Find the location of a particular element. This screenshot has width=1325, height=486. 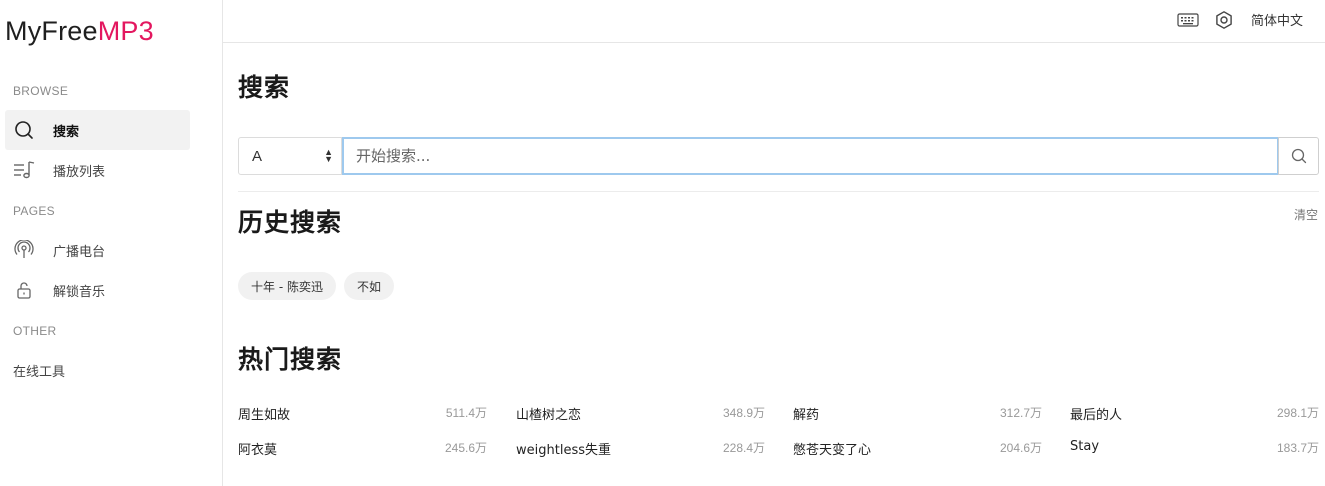

hot-item-count: 511.4万 is located at coordinates (466, 413).